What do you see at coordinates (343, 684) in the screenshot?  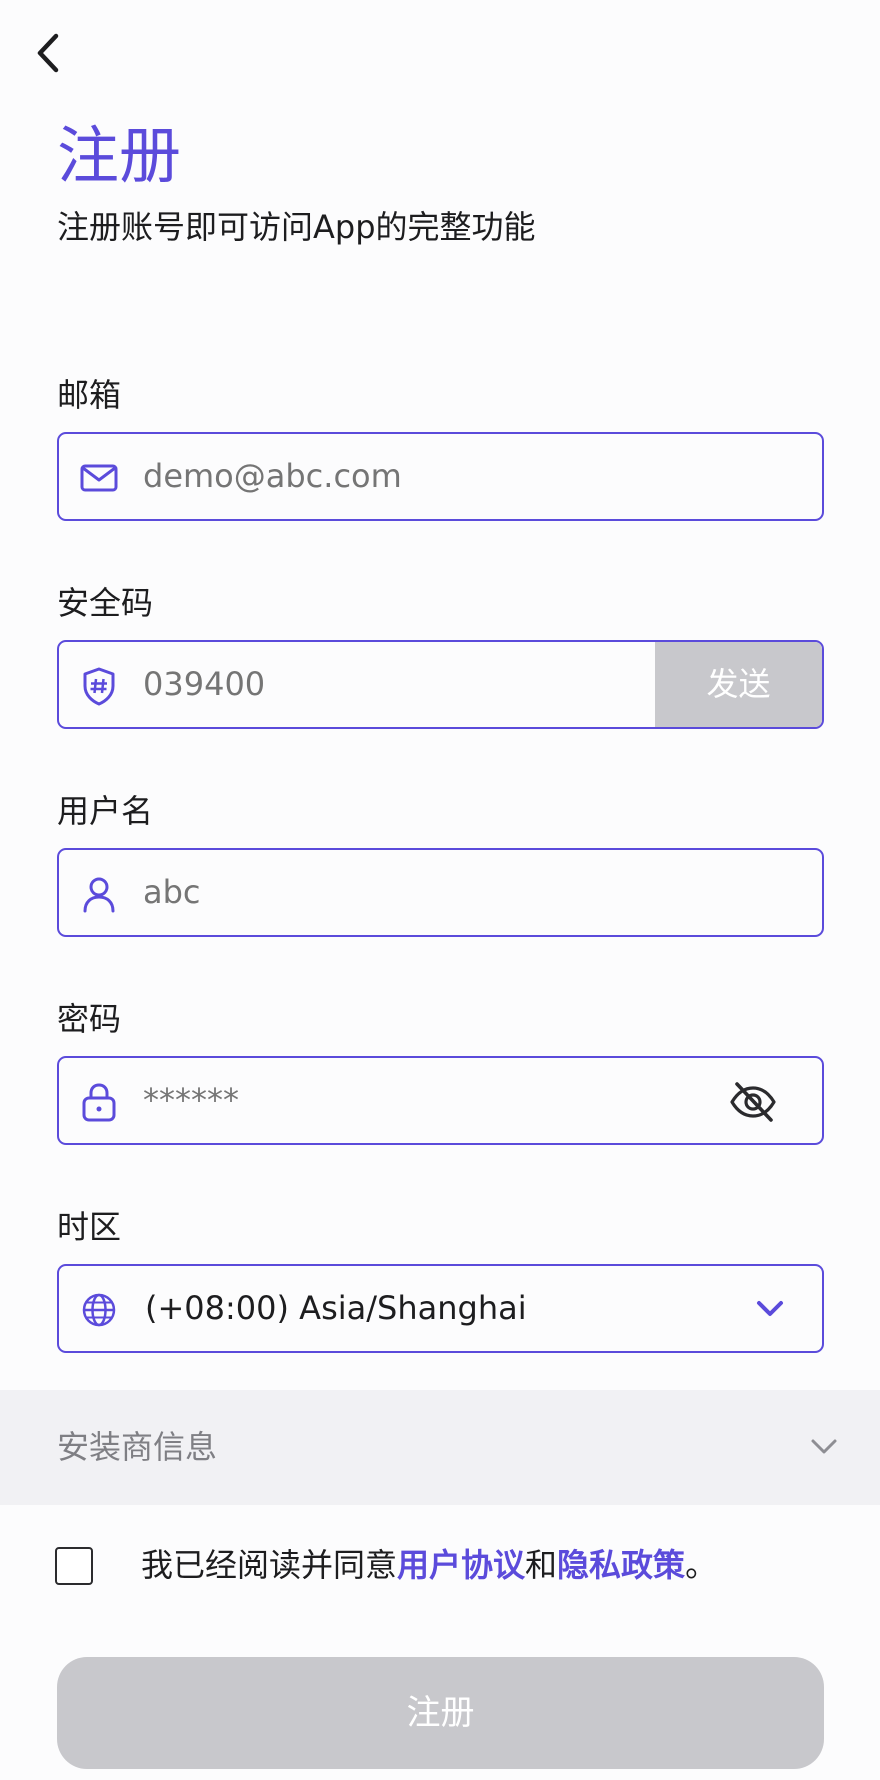 I see `security-code-input` at bounding box center [343, 684].